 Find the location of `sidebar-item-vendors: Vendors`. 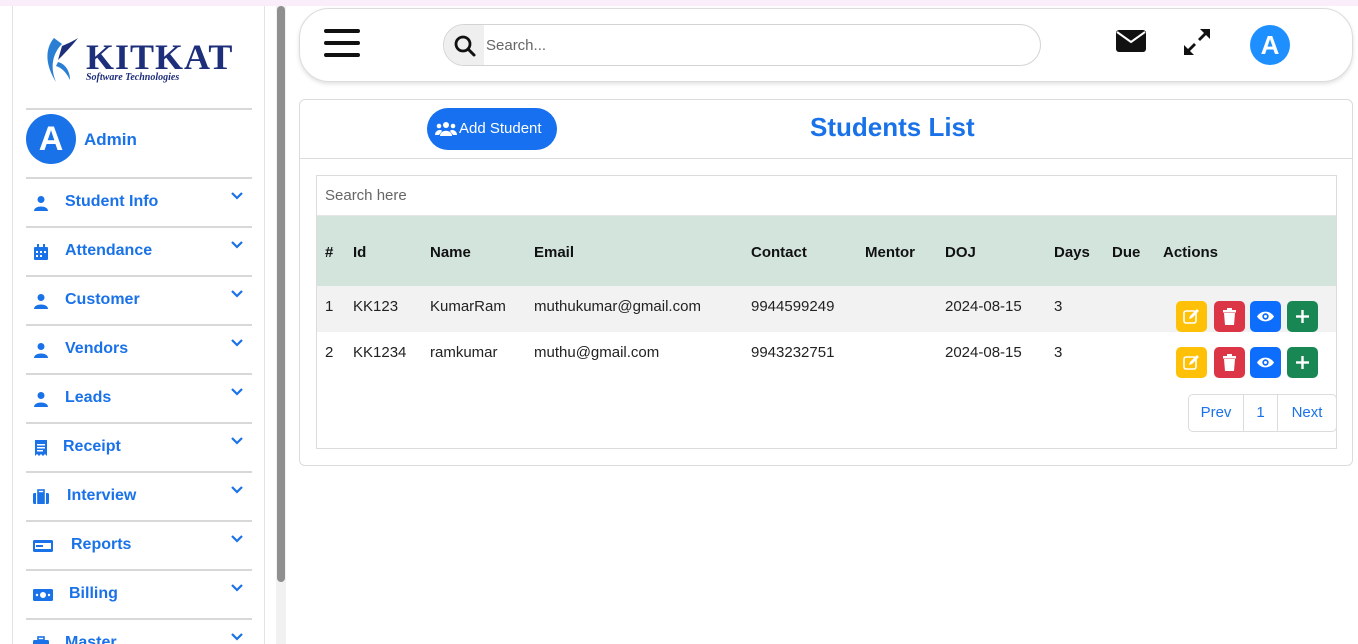

sidebar-item-vendors: Vendors is located at coordinates (139, 348).